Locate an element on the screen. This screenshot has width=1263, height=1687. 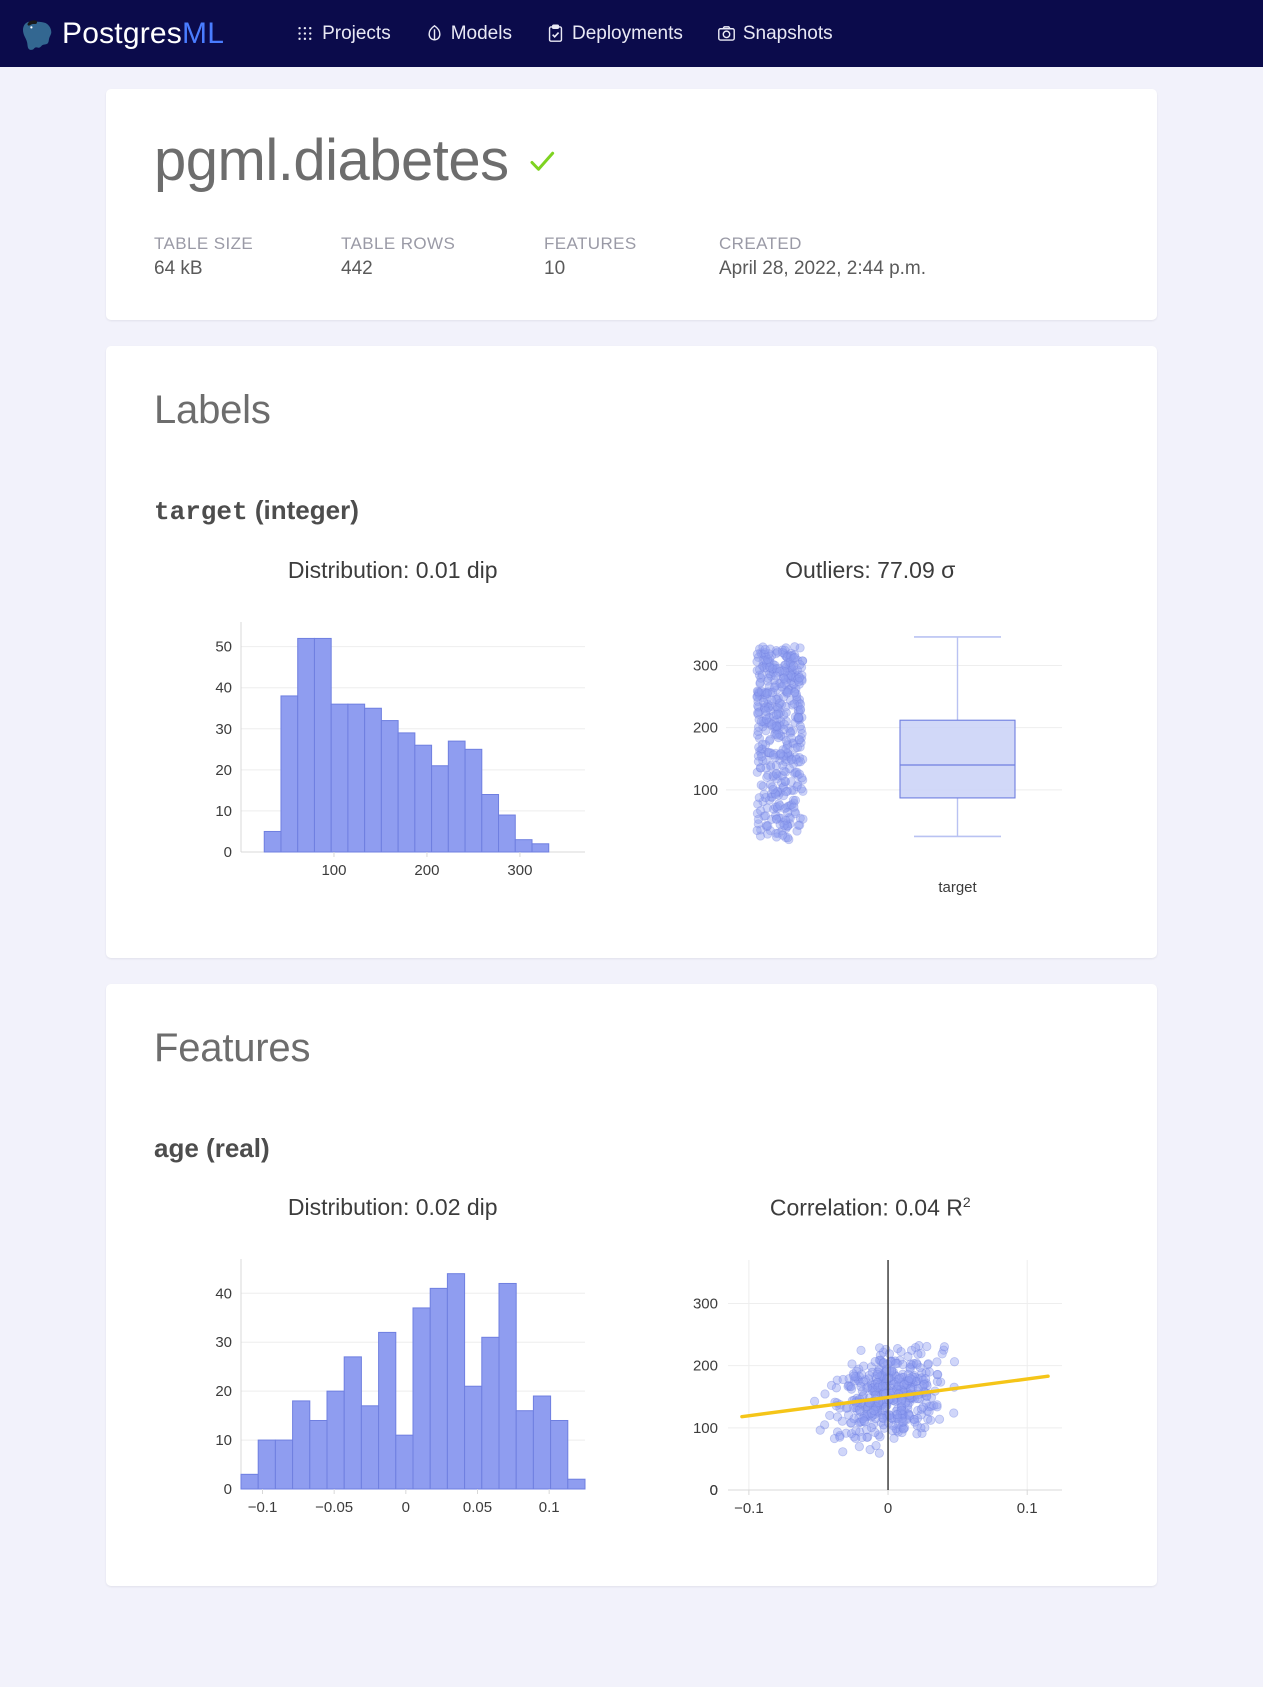
stat-created: CREATED April 28, 2022, 2:44 p.m. is located at coordinates (822, 257).